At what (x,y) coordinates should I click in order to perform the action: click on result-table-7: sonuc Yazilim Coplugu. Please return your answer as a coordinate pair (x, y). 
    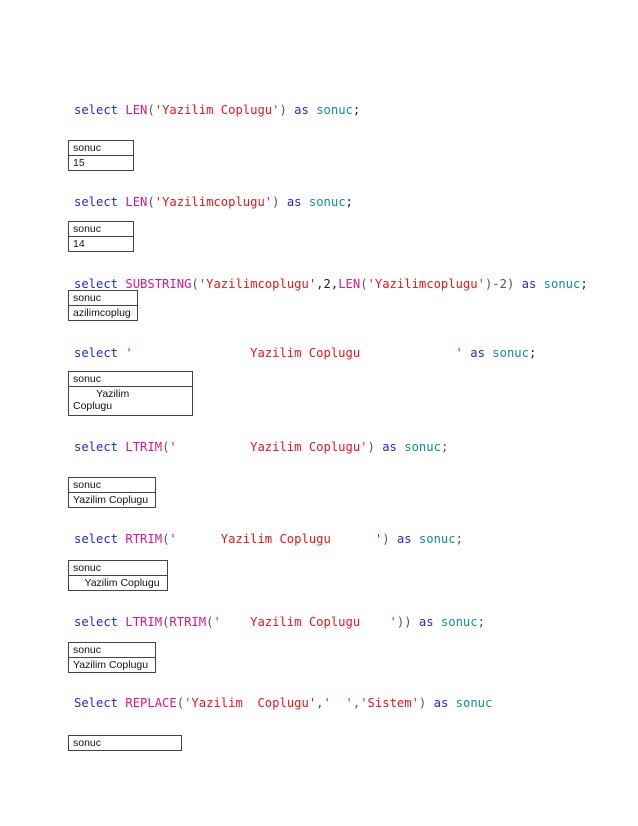
    Looking at the image, I should click on (112, 657).